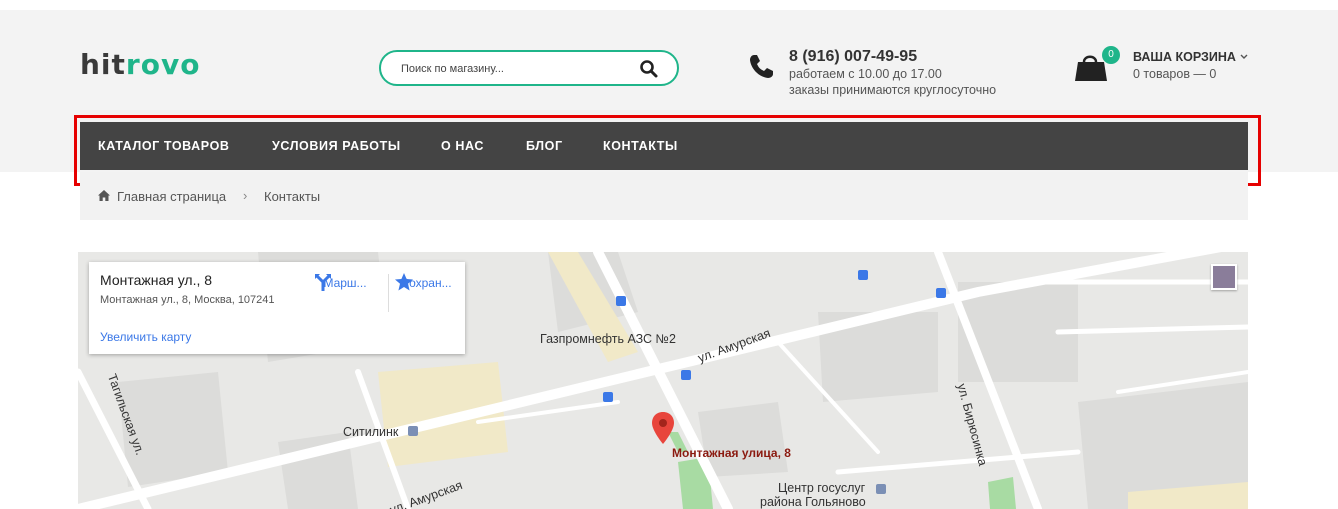 This screenshot has width=1338, height=509. Describe the element at coordinates (145, 337) in the screenshot. I see `enlarge-map-link: Увеличить карту` at that location.